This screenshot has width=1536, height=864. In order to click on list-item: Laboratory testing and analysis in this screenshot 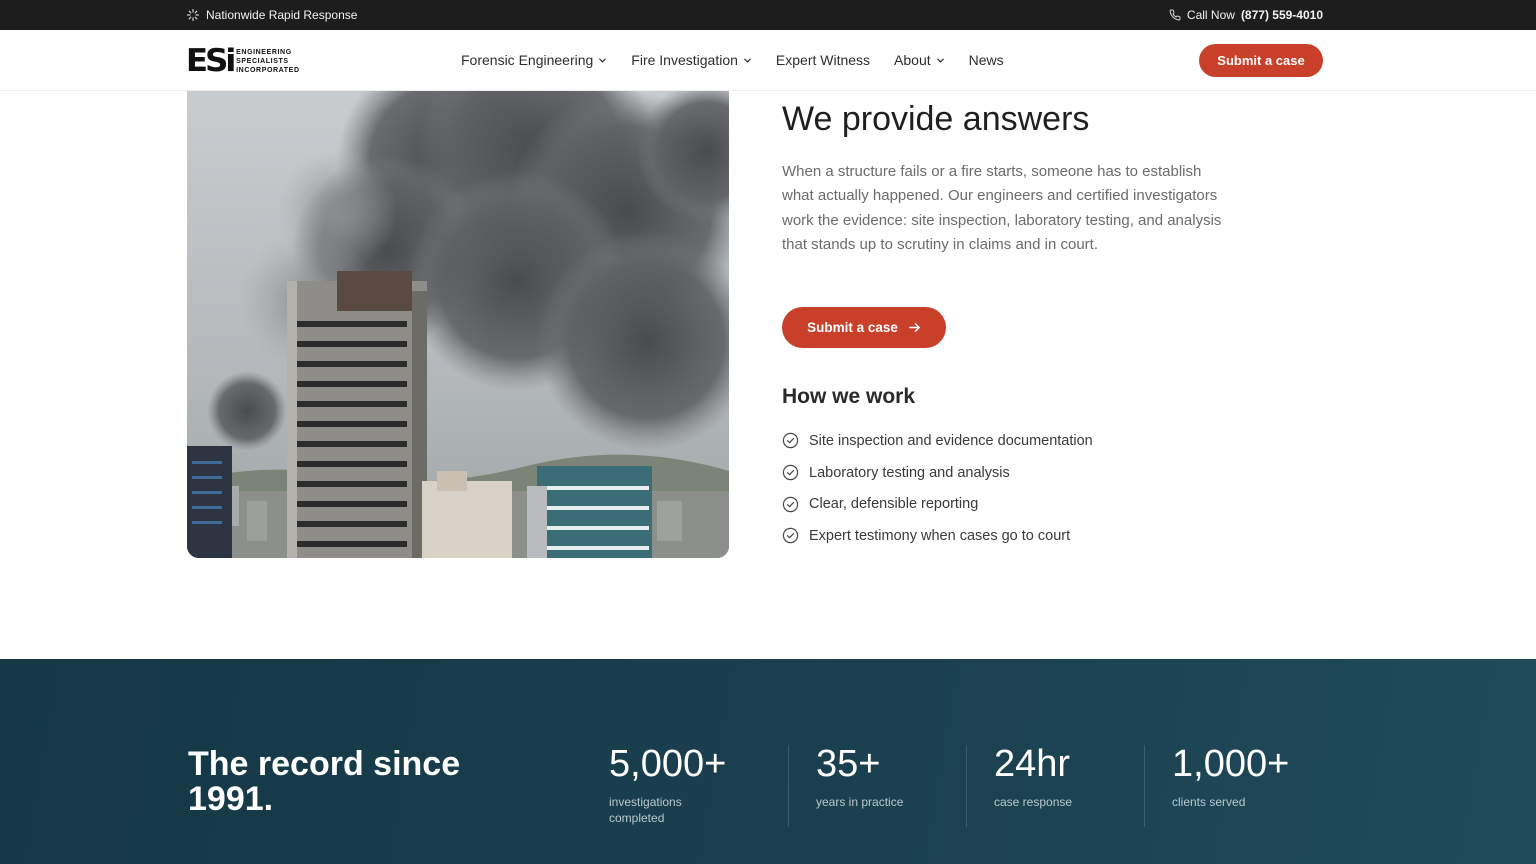, I will do `click(937, 473)`.